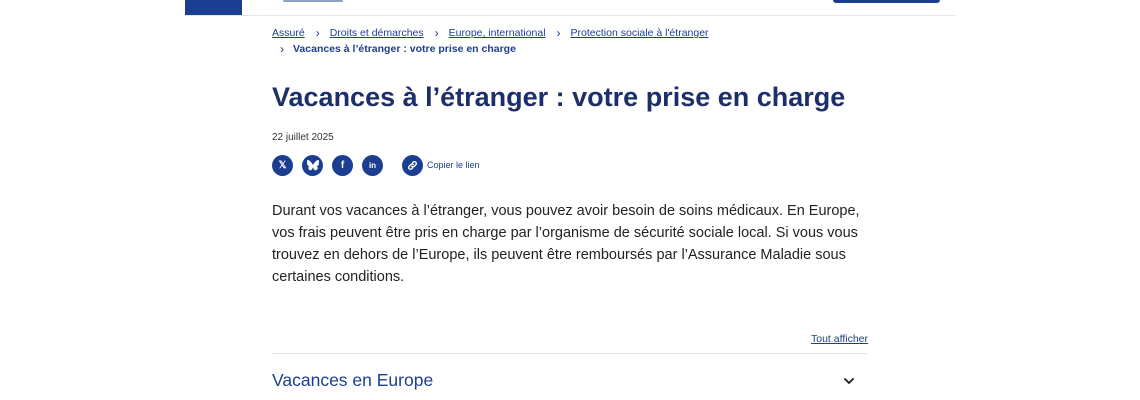  Describe the element at coordinates (288, 33) in the screenshot. I see `breadcrumb-link-assure: Assuré` at that location.